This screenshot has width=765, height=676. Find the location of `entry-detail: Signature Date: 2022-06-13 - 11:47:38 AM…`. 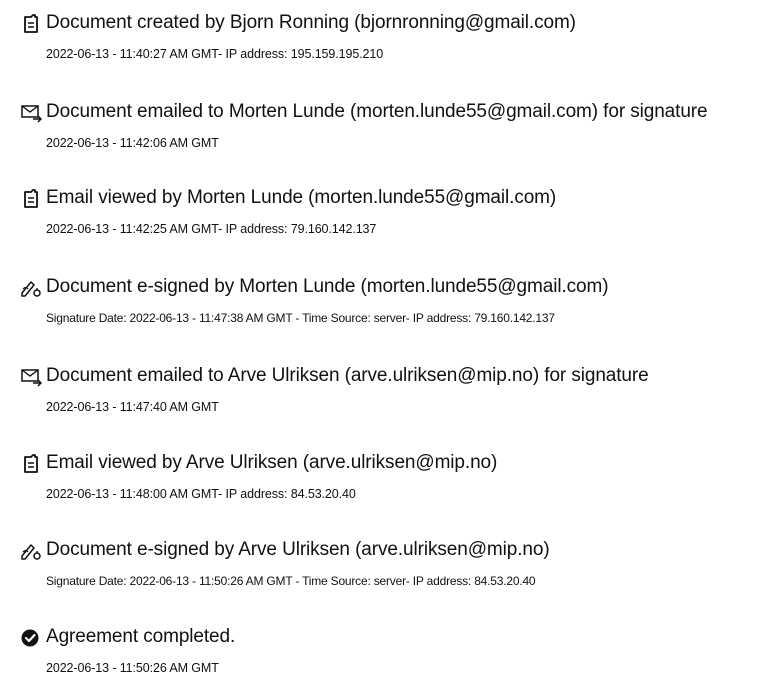

entry-detail: Signature Date: 2022-06-13 - 11:47:38 AM… is located at coordinates (300, 318).